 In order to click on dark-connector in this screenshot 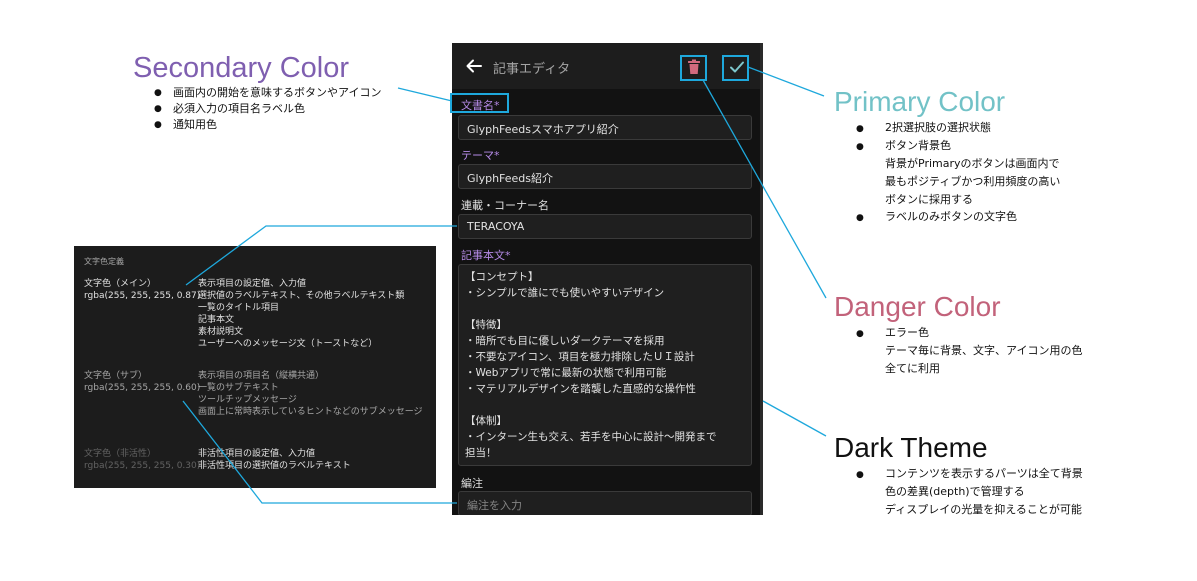, I will do `click(794, 418)`.